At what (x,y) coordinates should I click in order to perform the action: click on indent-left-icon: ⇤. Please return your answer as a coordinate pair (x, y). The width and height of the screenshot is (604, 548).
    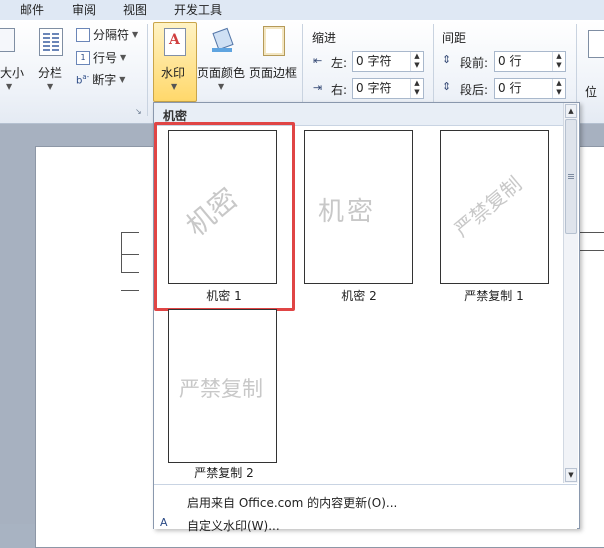
    Looking at the image, I should click on (318, 60).